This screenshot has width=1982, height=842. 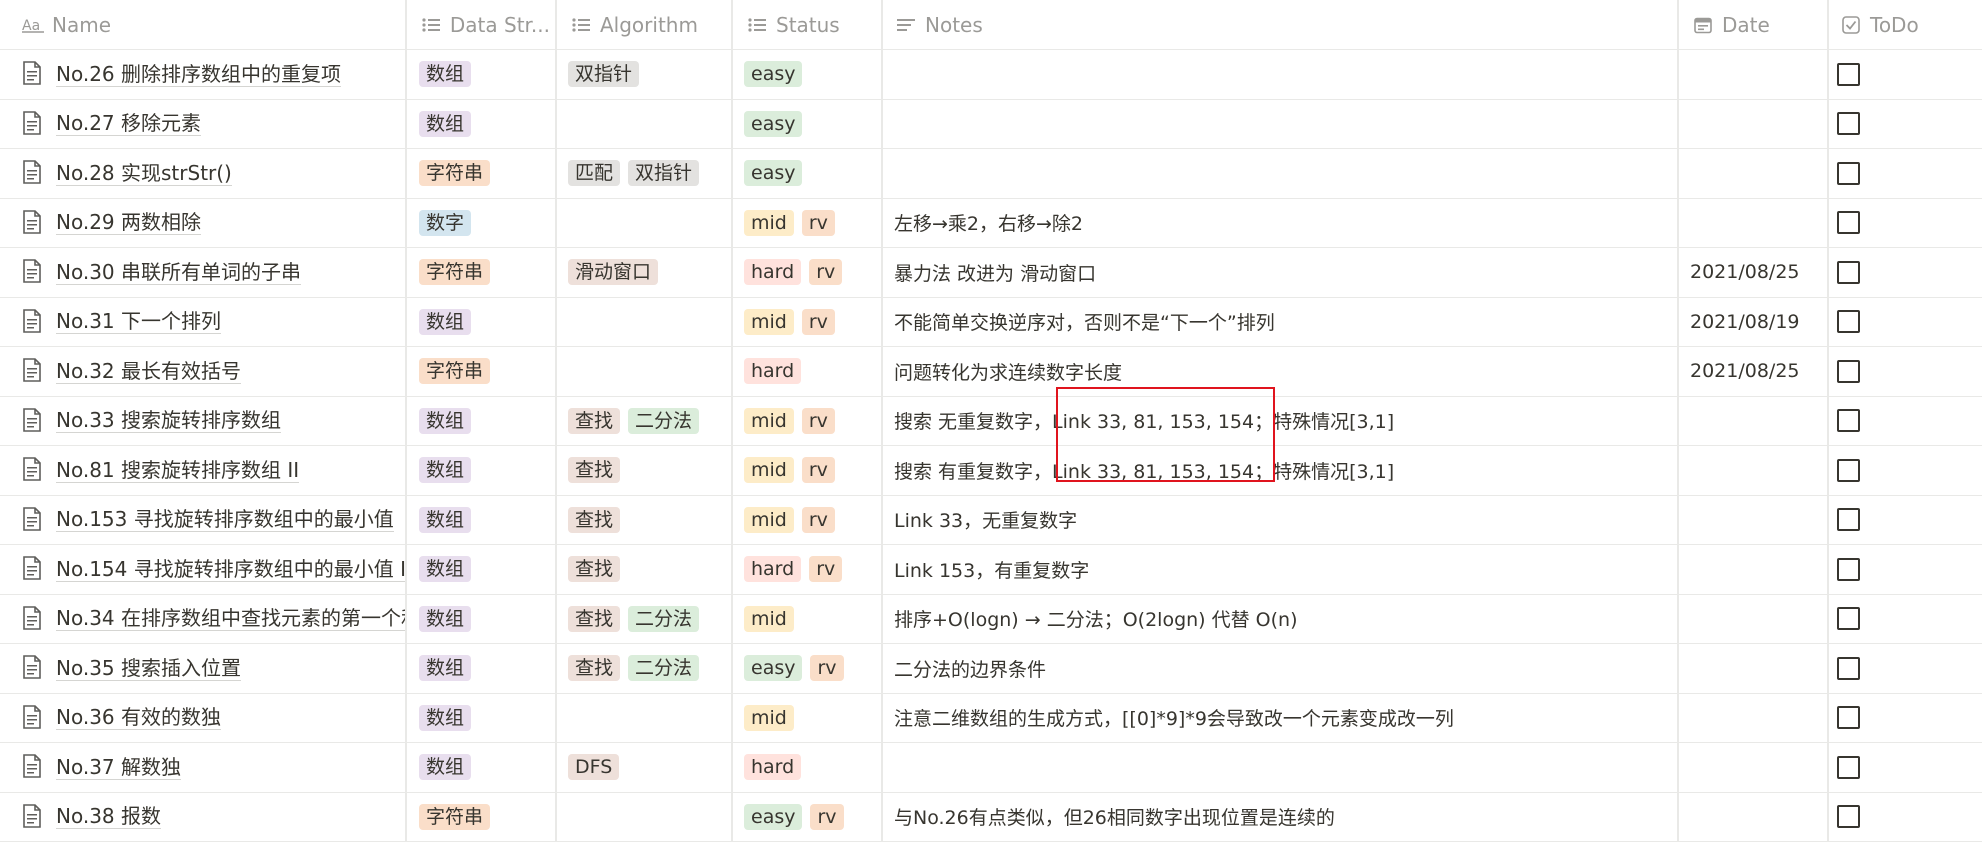 I want to click on column-header-name: Aa Name, so click(x=212, y=24).